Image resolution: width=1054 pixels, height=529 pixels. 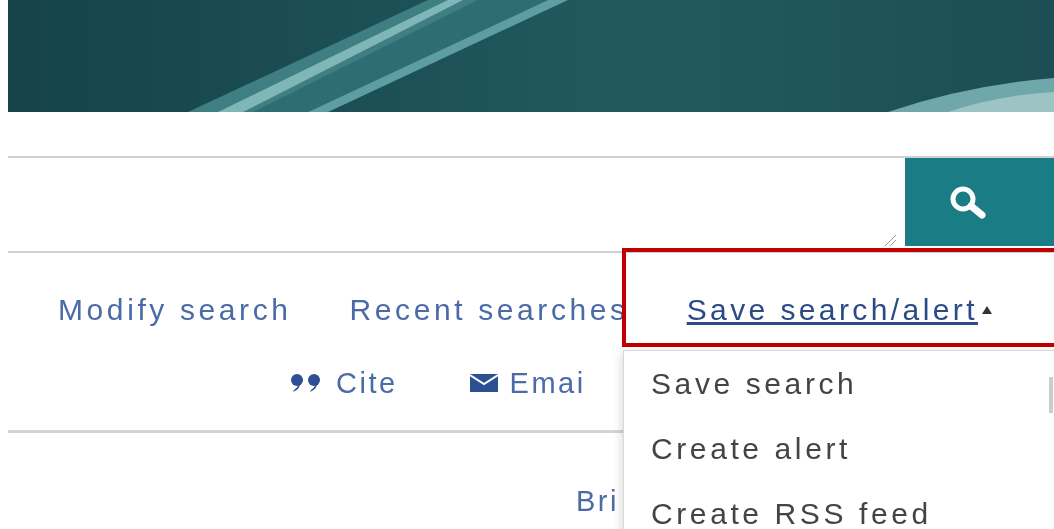 What do you see at coordinates (344, 383) in the screenshot?
I see `cite-link: Cite` at bounding box center [344, 383].